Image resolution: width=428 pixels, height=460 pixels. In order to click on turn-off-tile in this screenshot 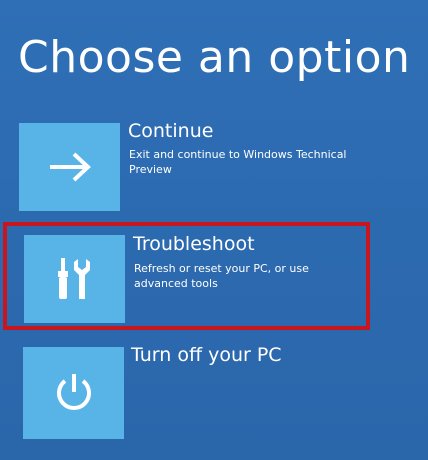, I will do `click(73, 393)`.